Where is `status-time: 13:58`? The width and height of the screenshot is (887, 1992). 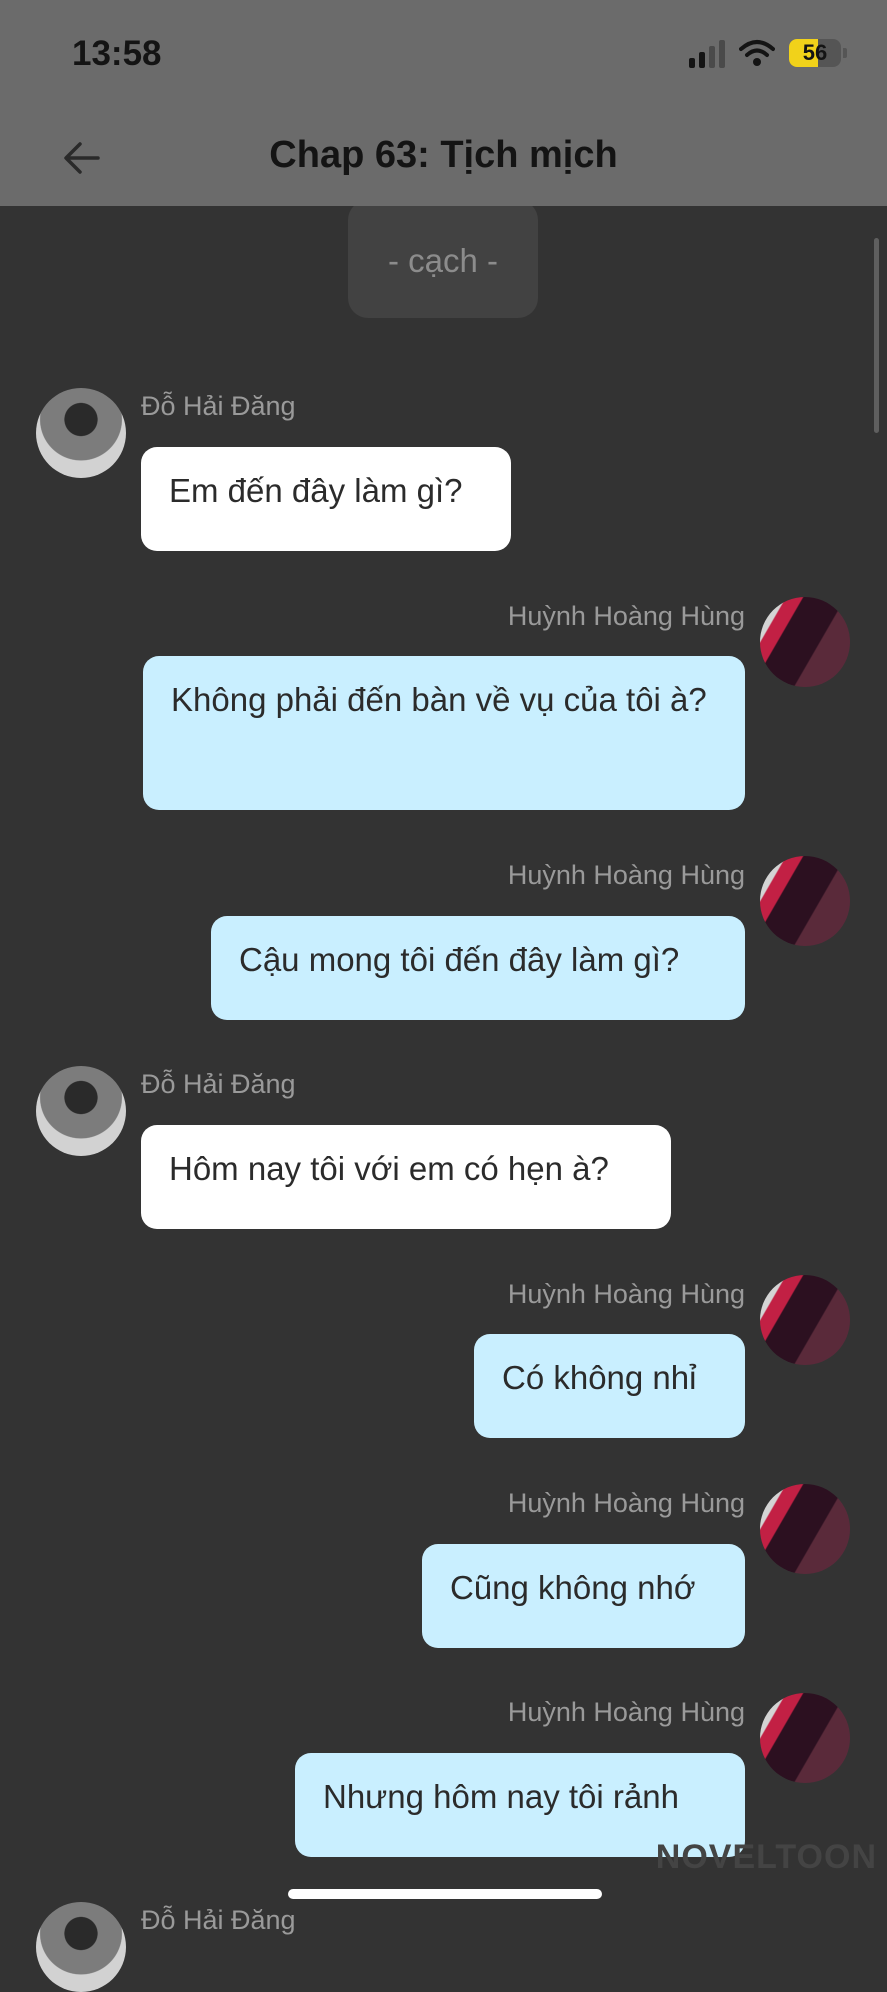 status-time: 13:58 is located at coordinates (117, 53).